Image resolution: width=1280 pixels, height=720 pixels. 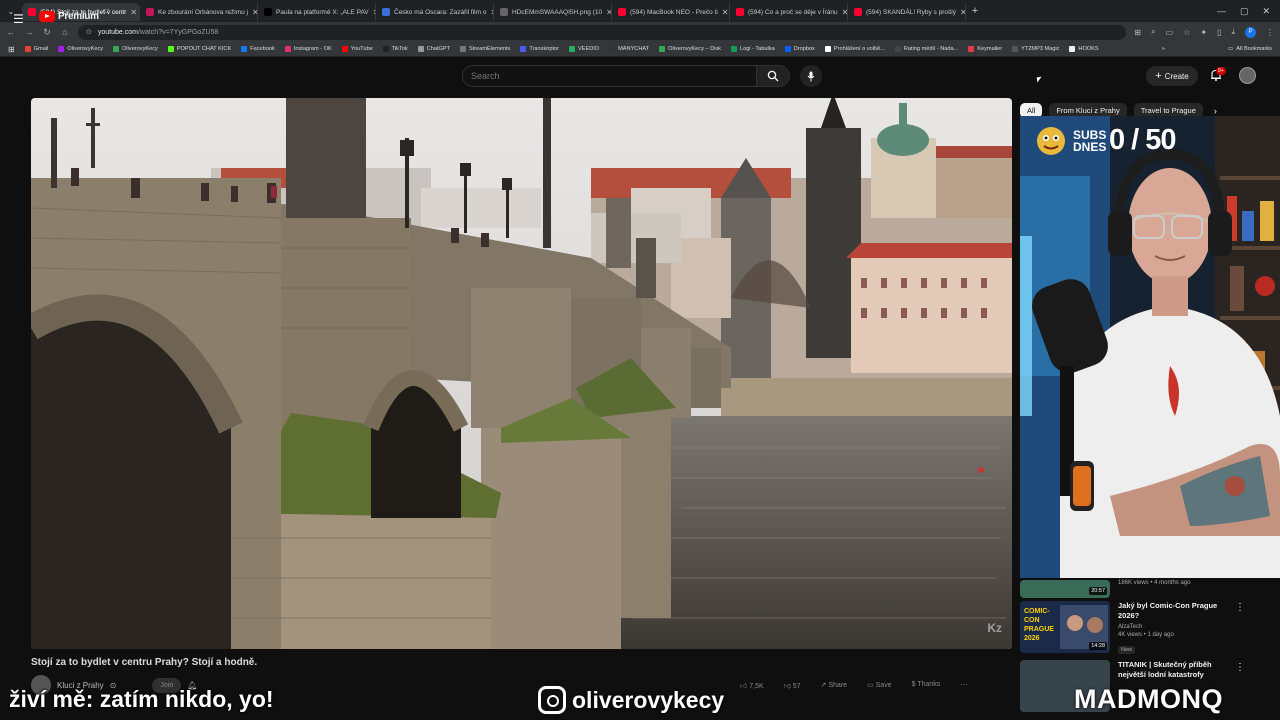 I want to click on related-video-1: 20:57 186K views • 4 months ago, so click(x=1124, y=589).